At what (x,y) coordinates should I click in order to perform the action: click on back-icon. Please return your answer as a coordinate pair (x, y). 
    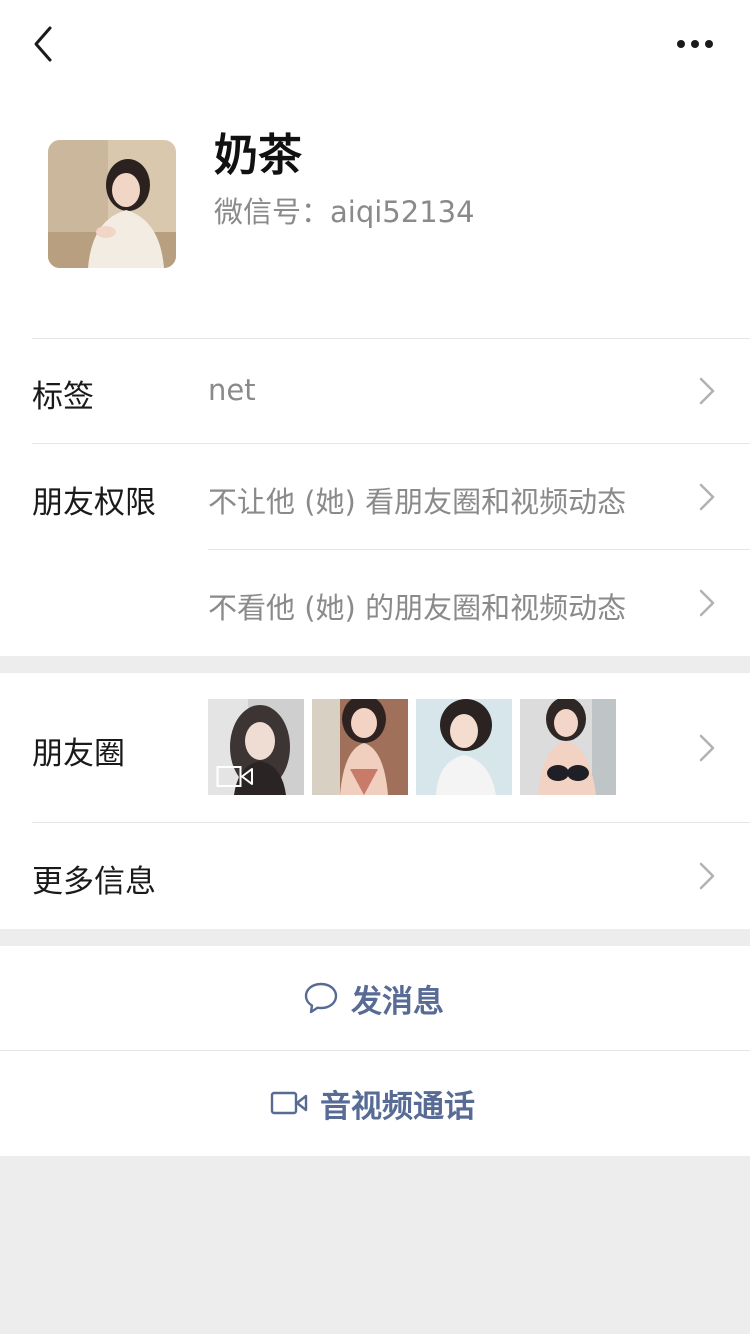
    Looking at the image, I should click on (43, 44).